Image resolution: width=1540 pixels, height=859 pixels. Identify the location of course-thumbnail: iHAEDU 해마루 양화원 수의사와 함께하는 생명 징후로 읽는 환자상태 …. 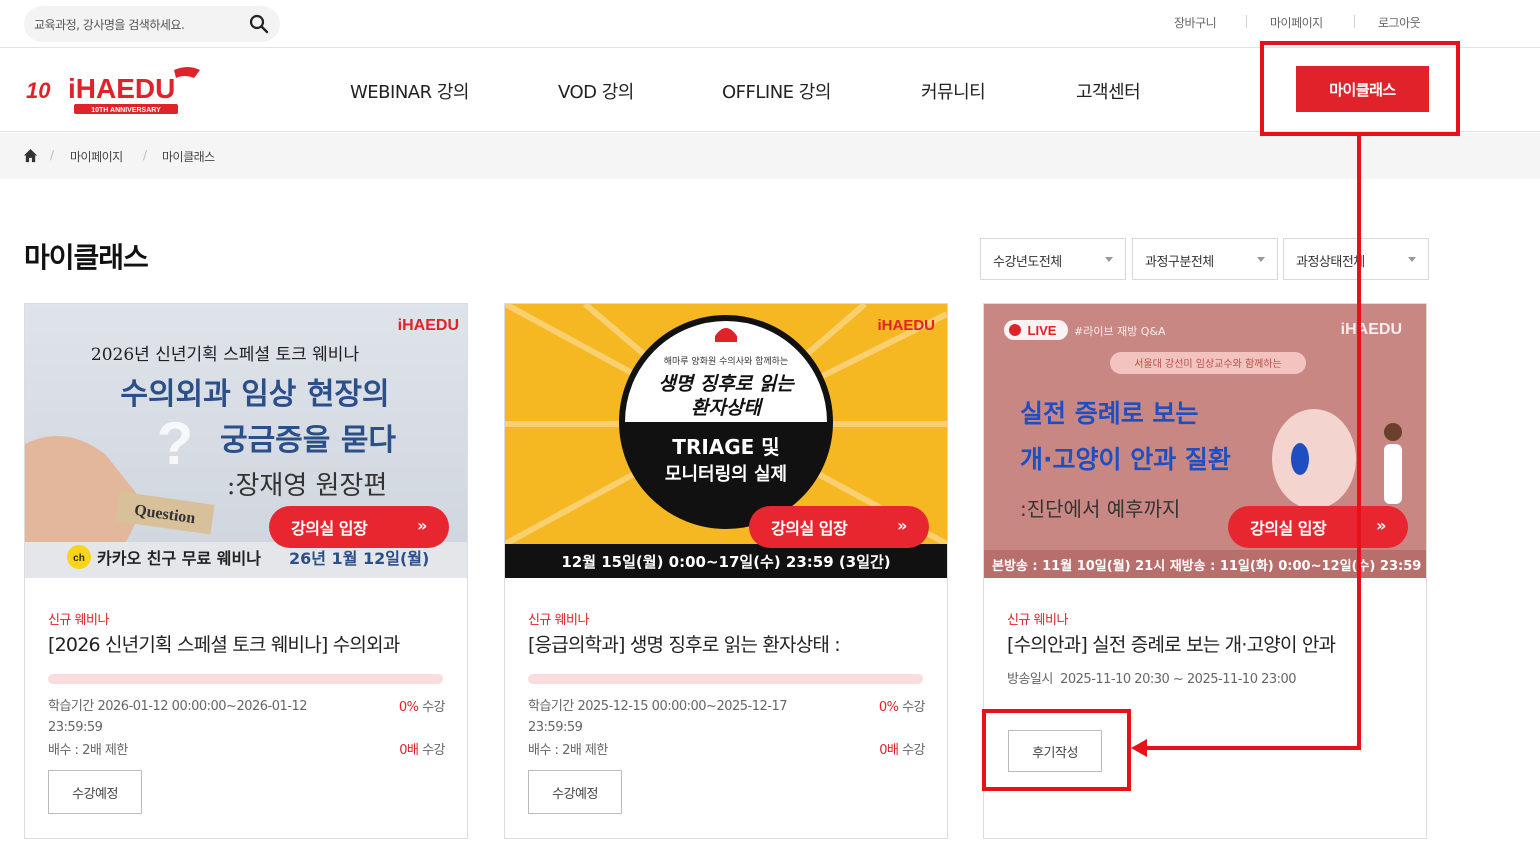
(726, 441).